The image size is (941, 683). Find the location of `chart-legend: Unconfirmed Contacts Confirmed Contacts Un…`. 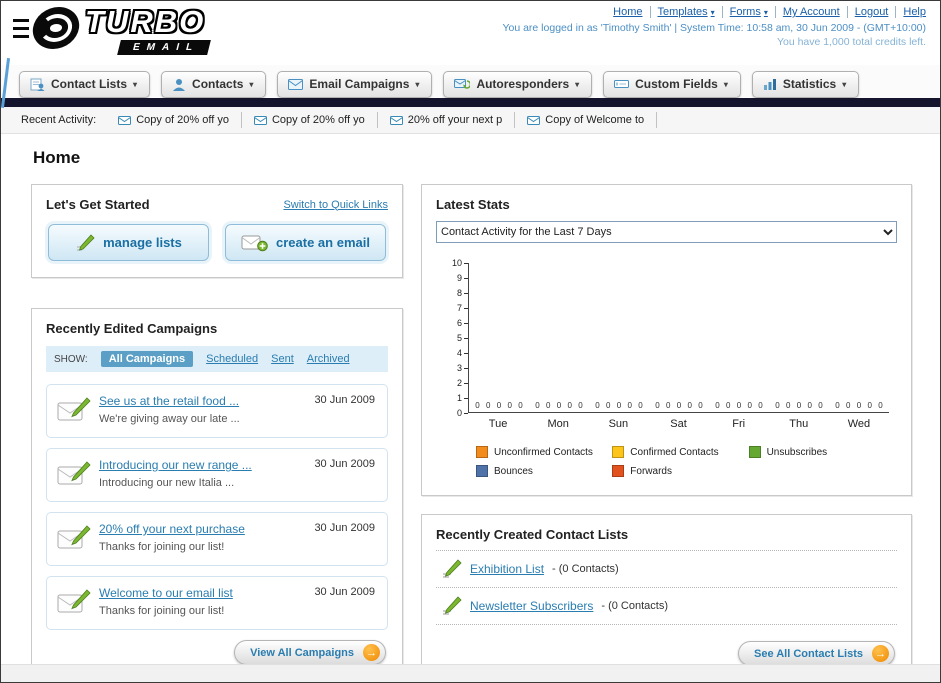

chart-legend: Unconfirmed Contacts Confirmed Contacts Un… is located at coordinates (682, 461).